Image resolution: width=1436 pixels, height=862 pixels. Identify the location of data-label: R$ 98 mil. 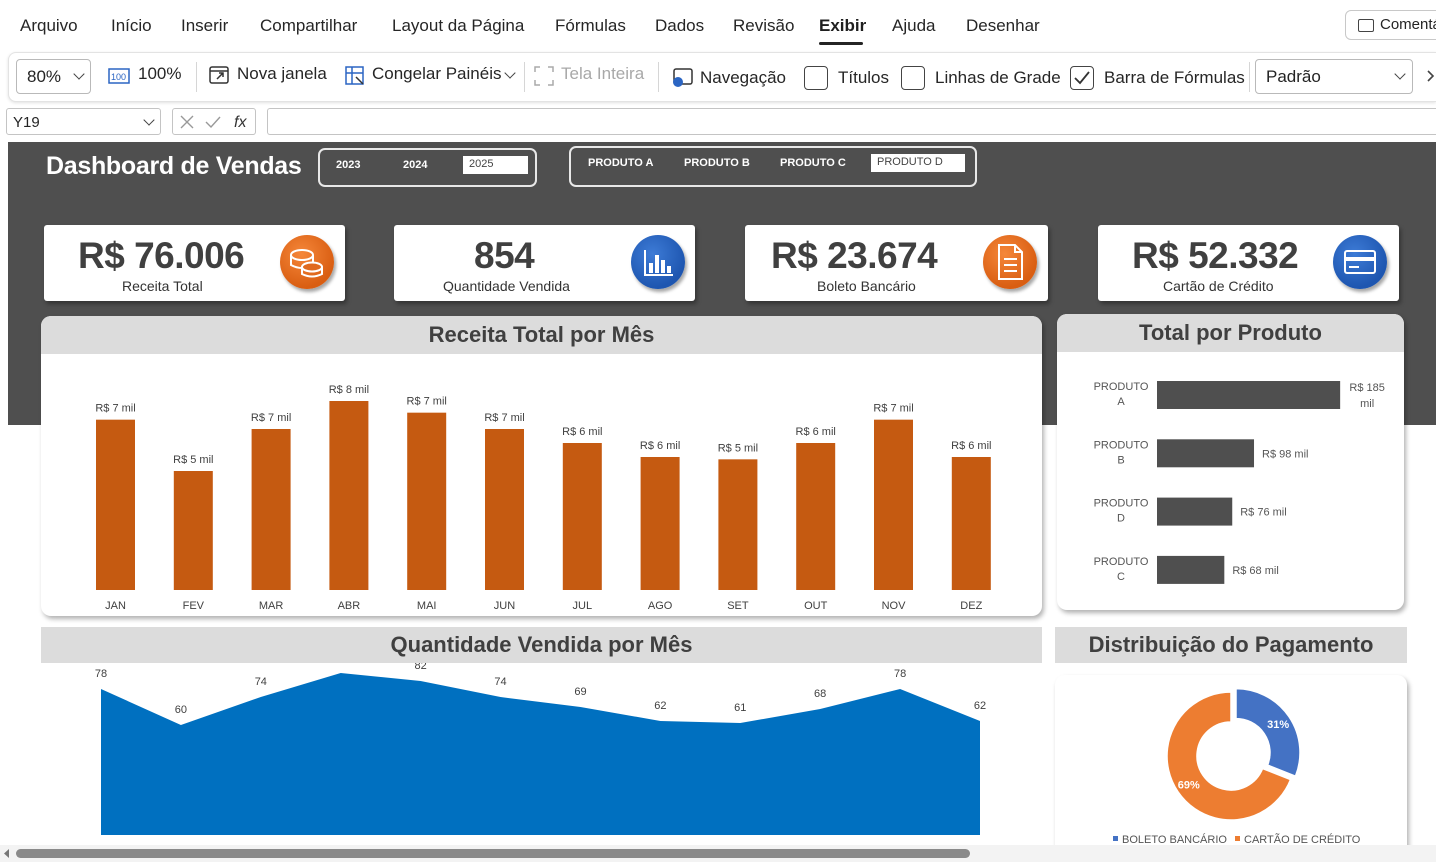
(1285, 454).